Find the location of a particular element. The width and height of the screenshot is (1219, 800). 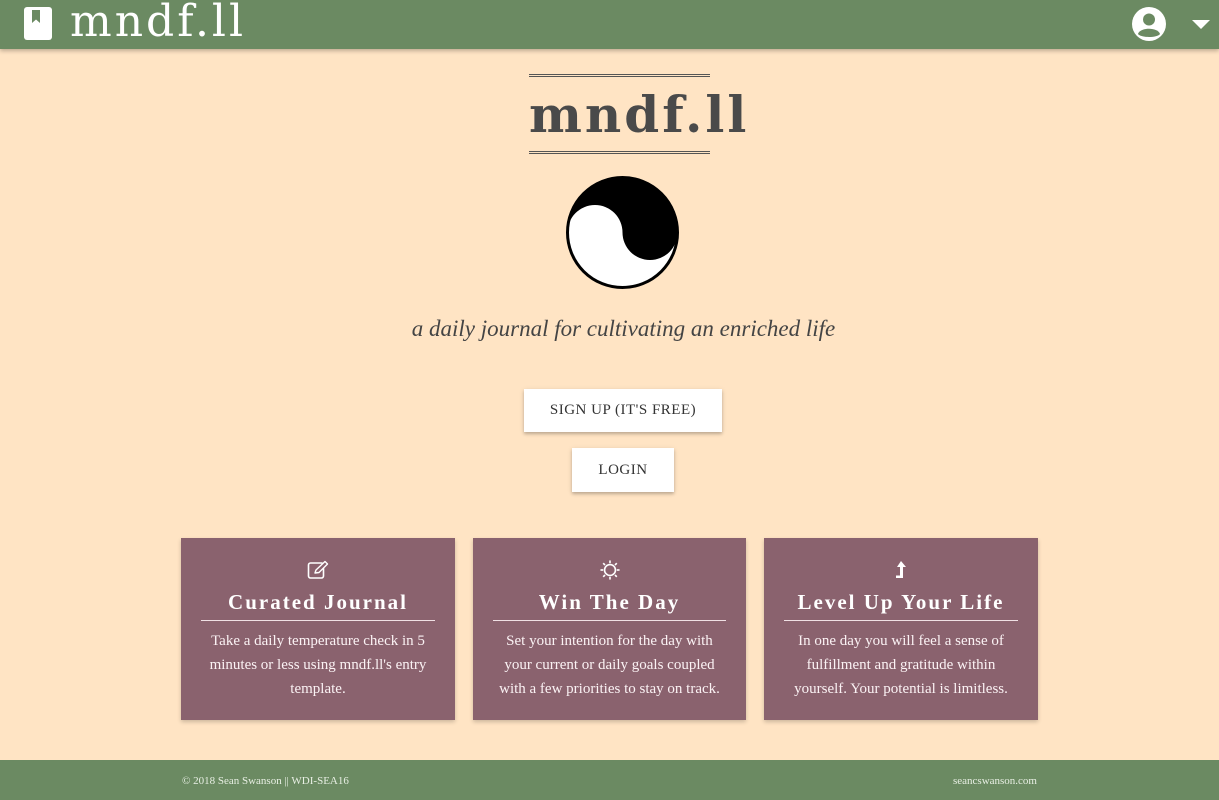

edit-icon is located at coordinates (318, 569).